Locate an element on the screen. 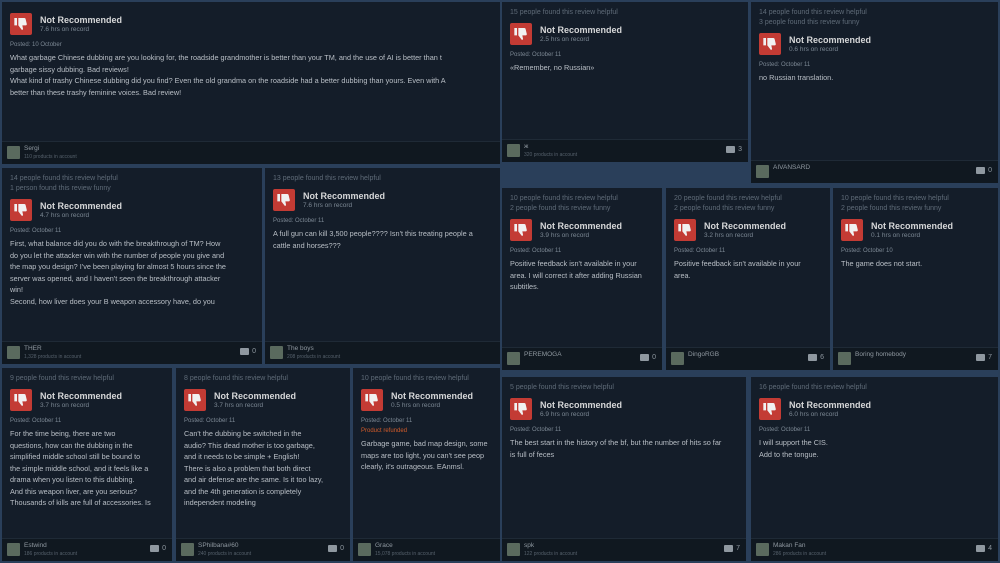 This screenshot has height=563, width=1000. review-footer: Boring homebody 7 is located at coordinates (915, 358).